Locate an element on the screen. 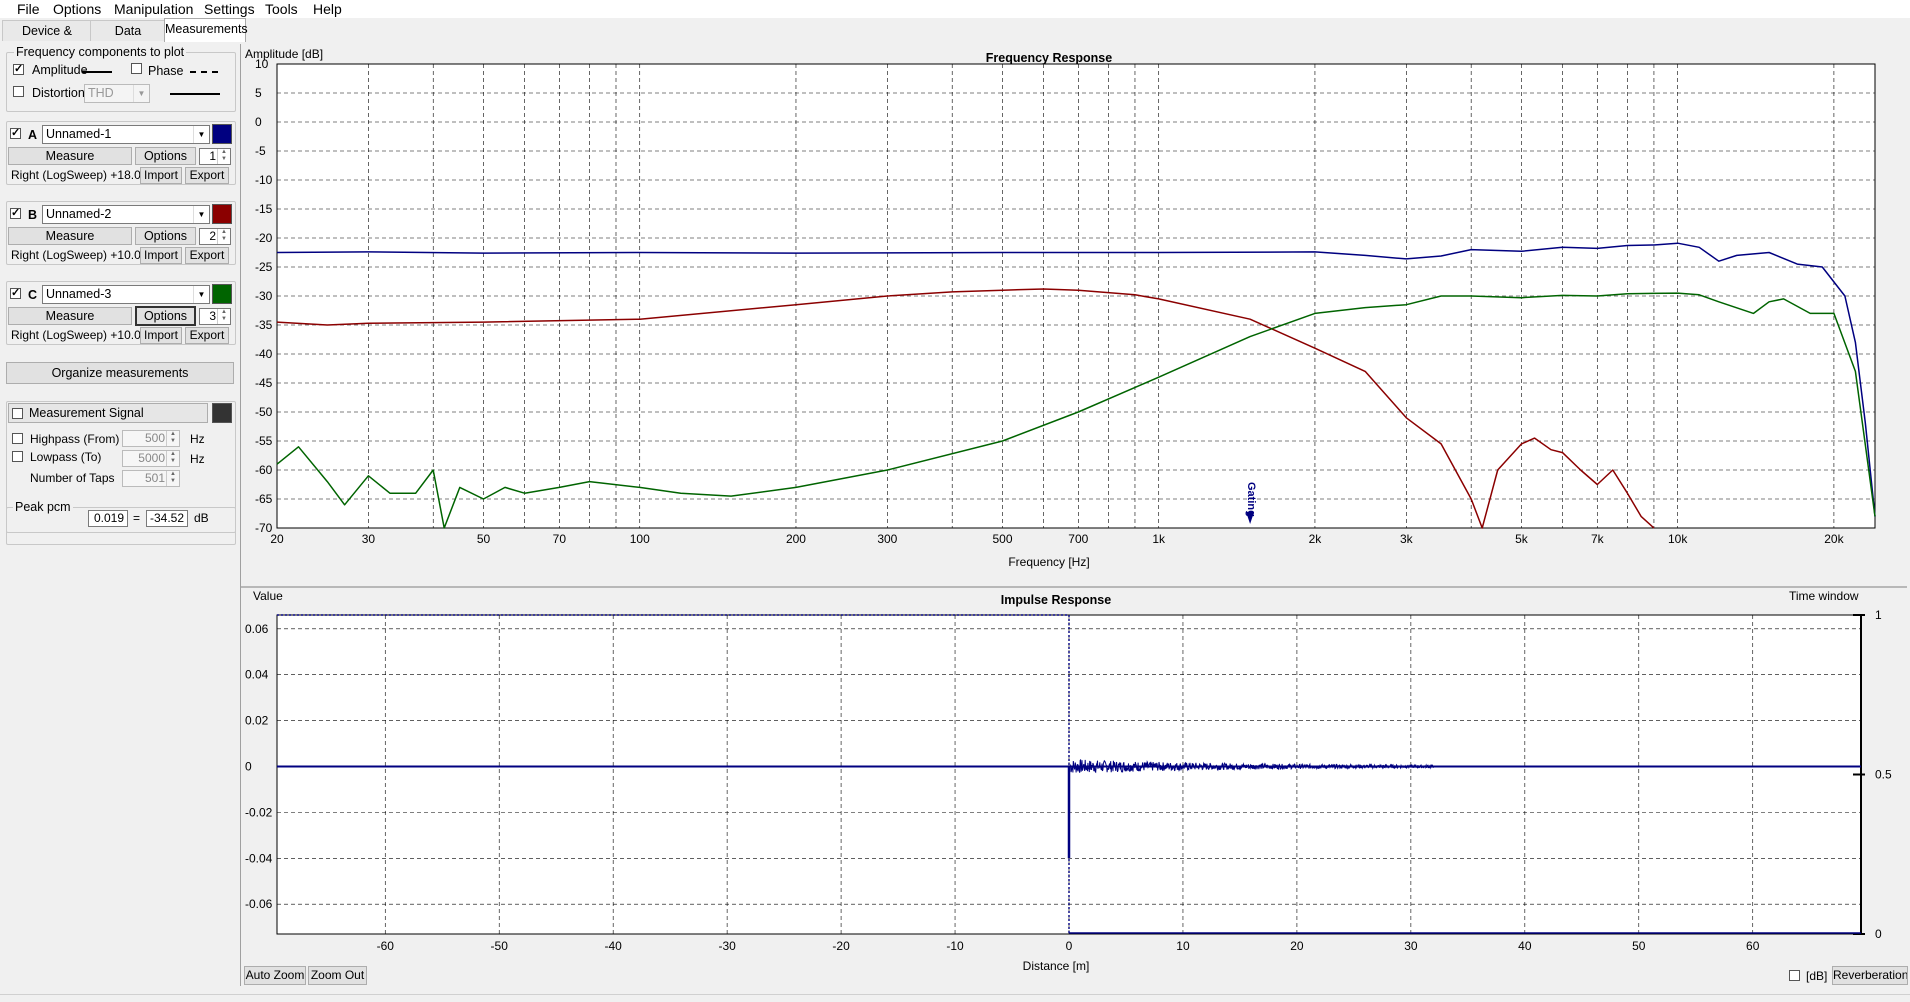 This screenshot has height=1002, width=1910. y-tick-label: -25 is located at coordinates (264, 267).